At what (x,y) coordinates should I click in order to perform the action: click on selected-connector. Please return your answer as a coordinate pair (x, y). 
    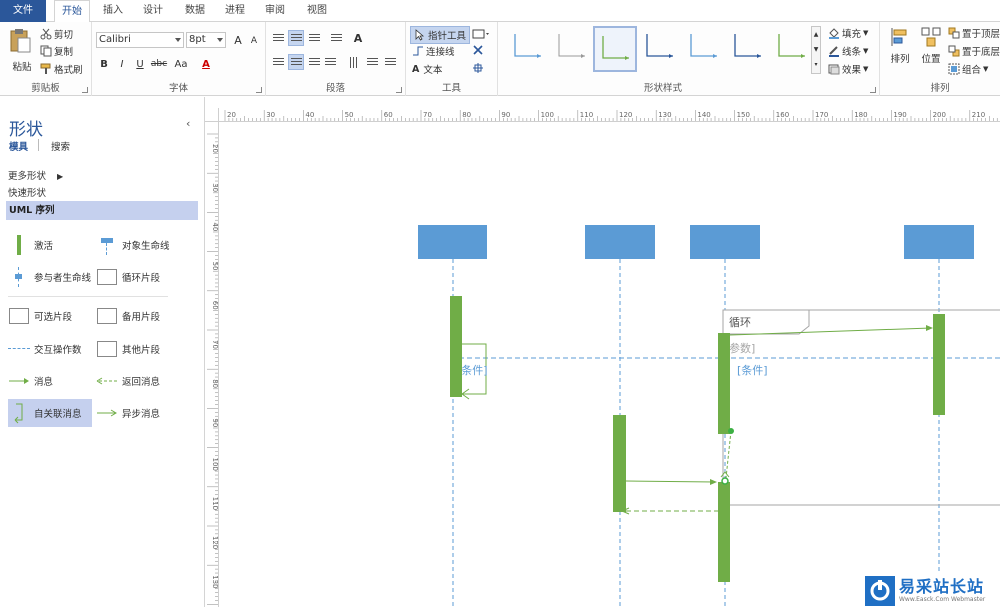
    Looking at the image, I should click on (728, 454).